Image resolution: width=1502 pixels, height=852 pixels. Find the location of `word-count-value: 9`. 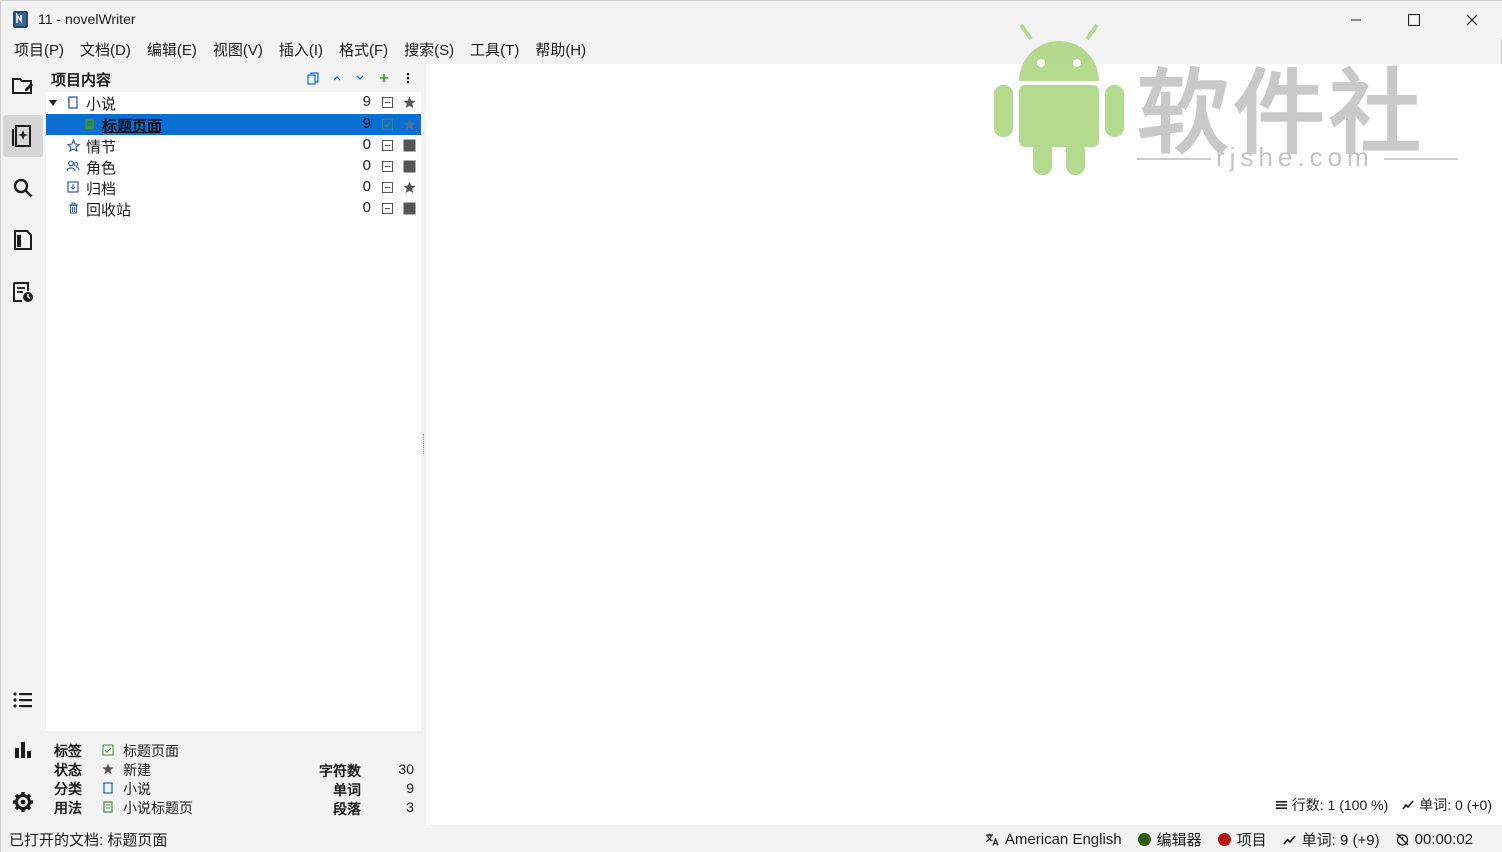

word-count-value: 9 is located at coordinates (410, 788).